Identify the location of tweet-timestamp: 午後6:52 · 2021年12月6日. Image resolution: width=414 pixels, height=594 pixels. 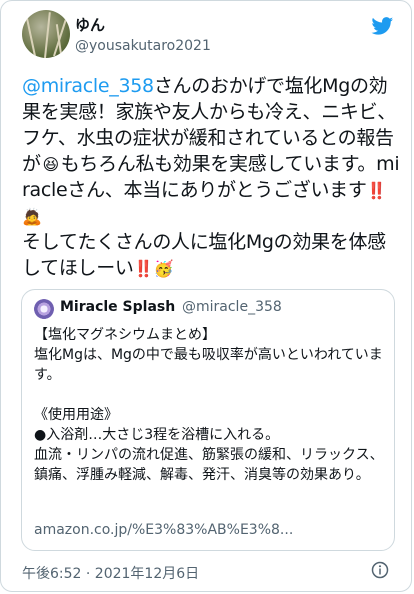
(110, 573).